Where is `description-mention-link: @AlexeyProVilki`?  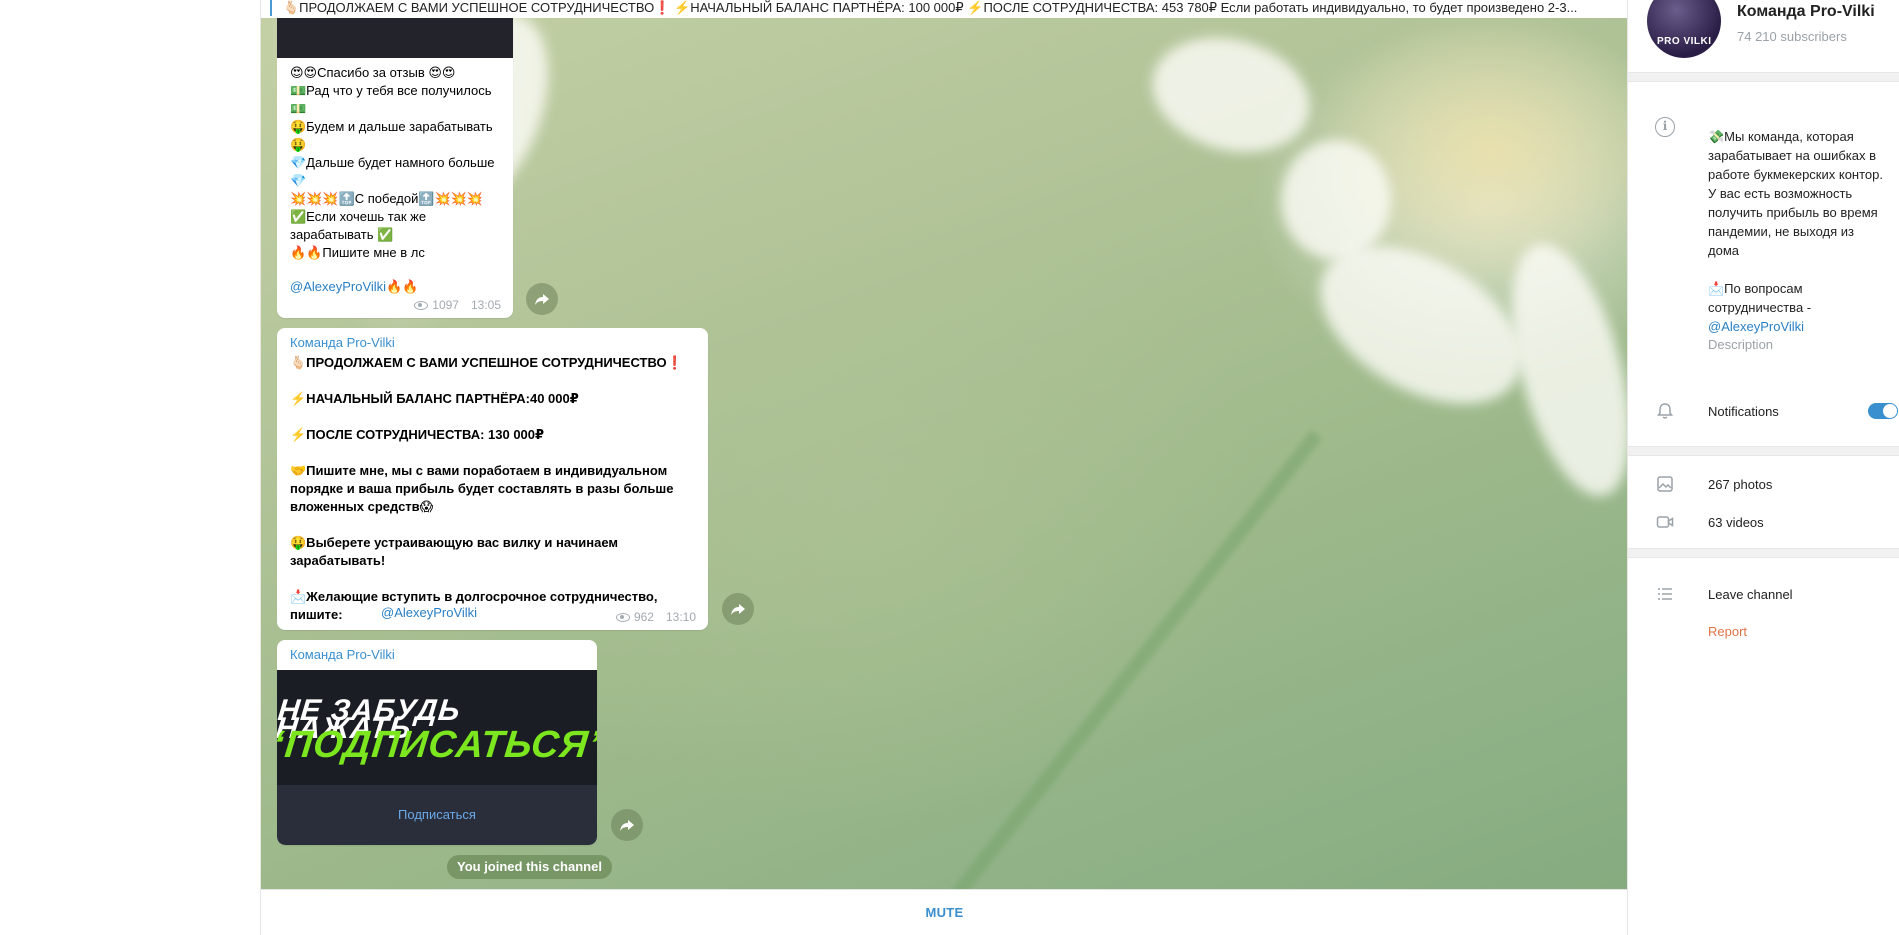 description-mention-link: @AlexeyProVilki is located at coordinates (1798, 326).